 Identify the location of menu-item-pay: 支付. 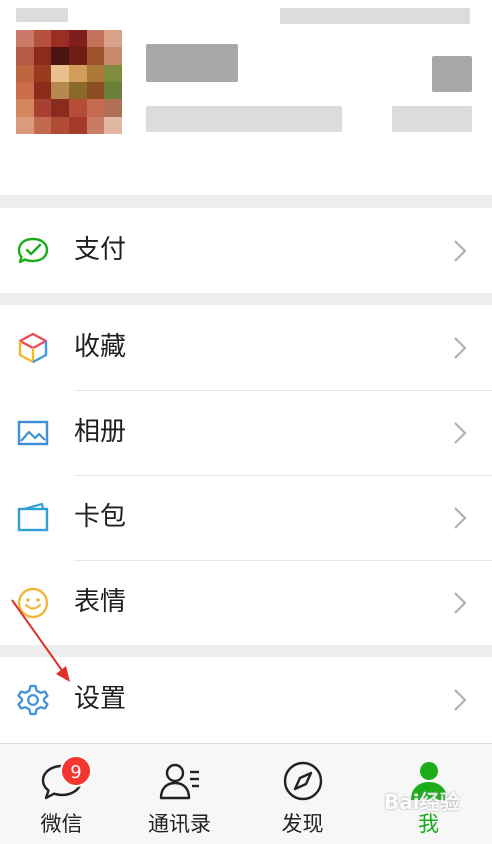
(246, 250).